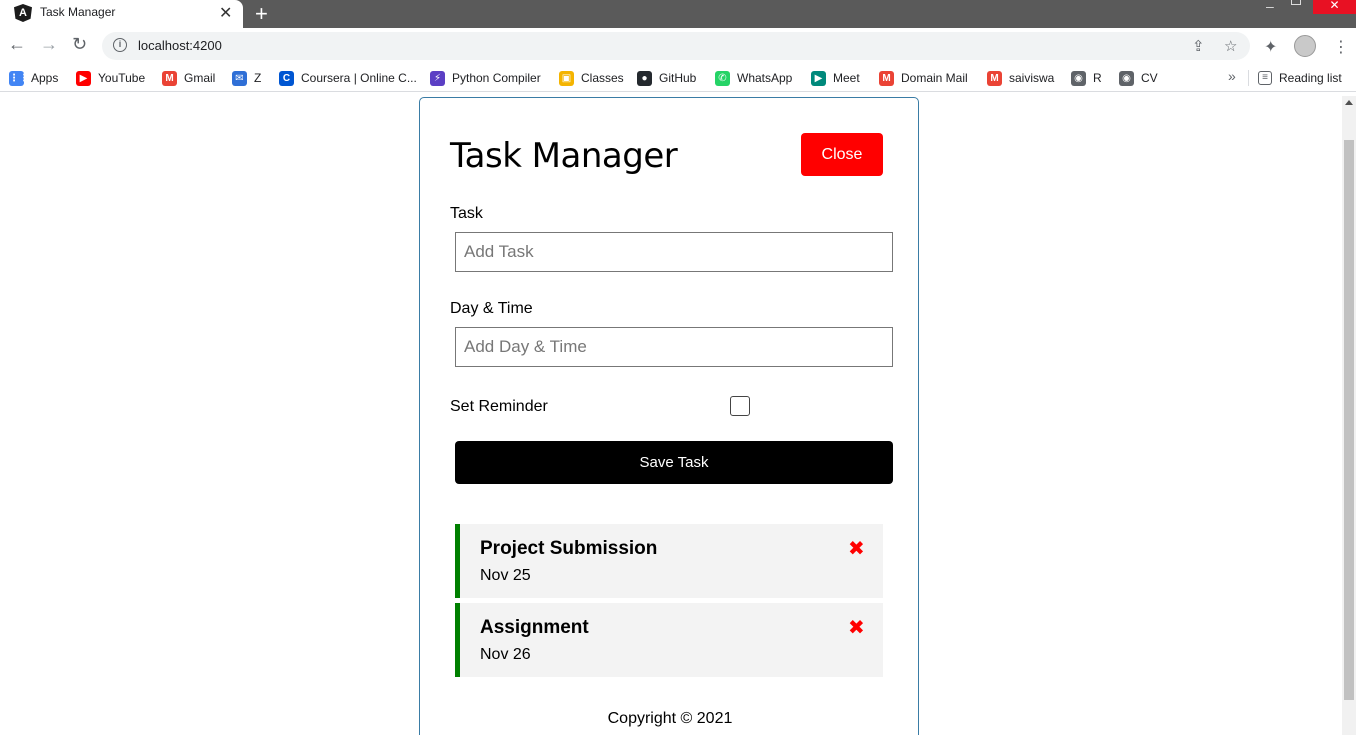 Image resolution: width=1356 pixels, height=735 pixels. Describe the element at coordinates (225, 13) in the screenshot. I see `close-tab-icon: ✕` at that location.